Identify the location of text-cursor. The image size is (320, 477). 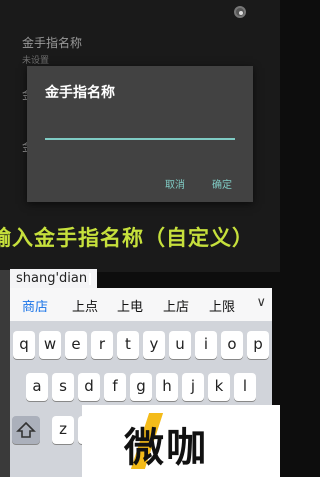
(90, 278).